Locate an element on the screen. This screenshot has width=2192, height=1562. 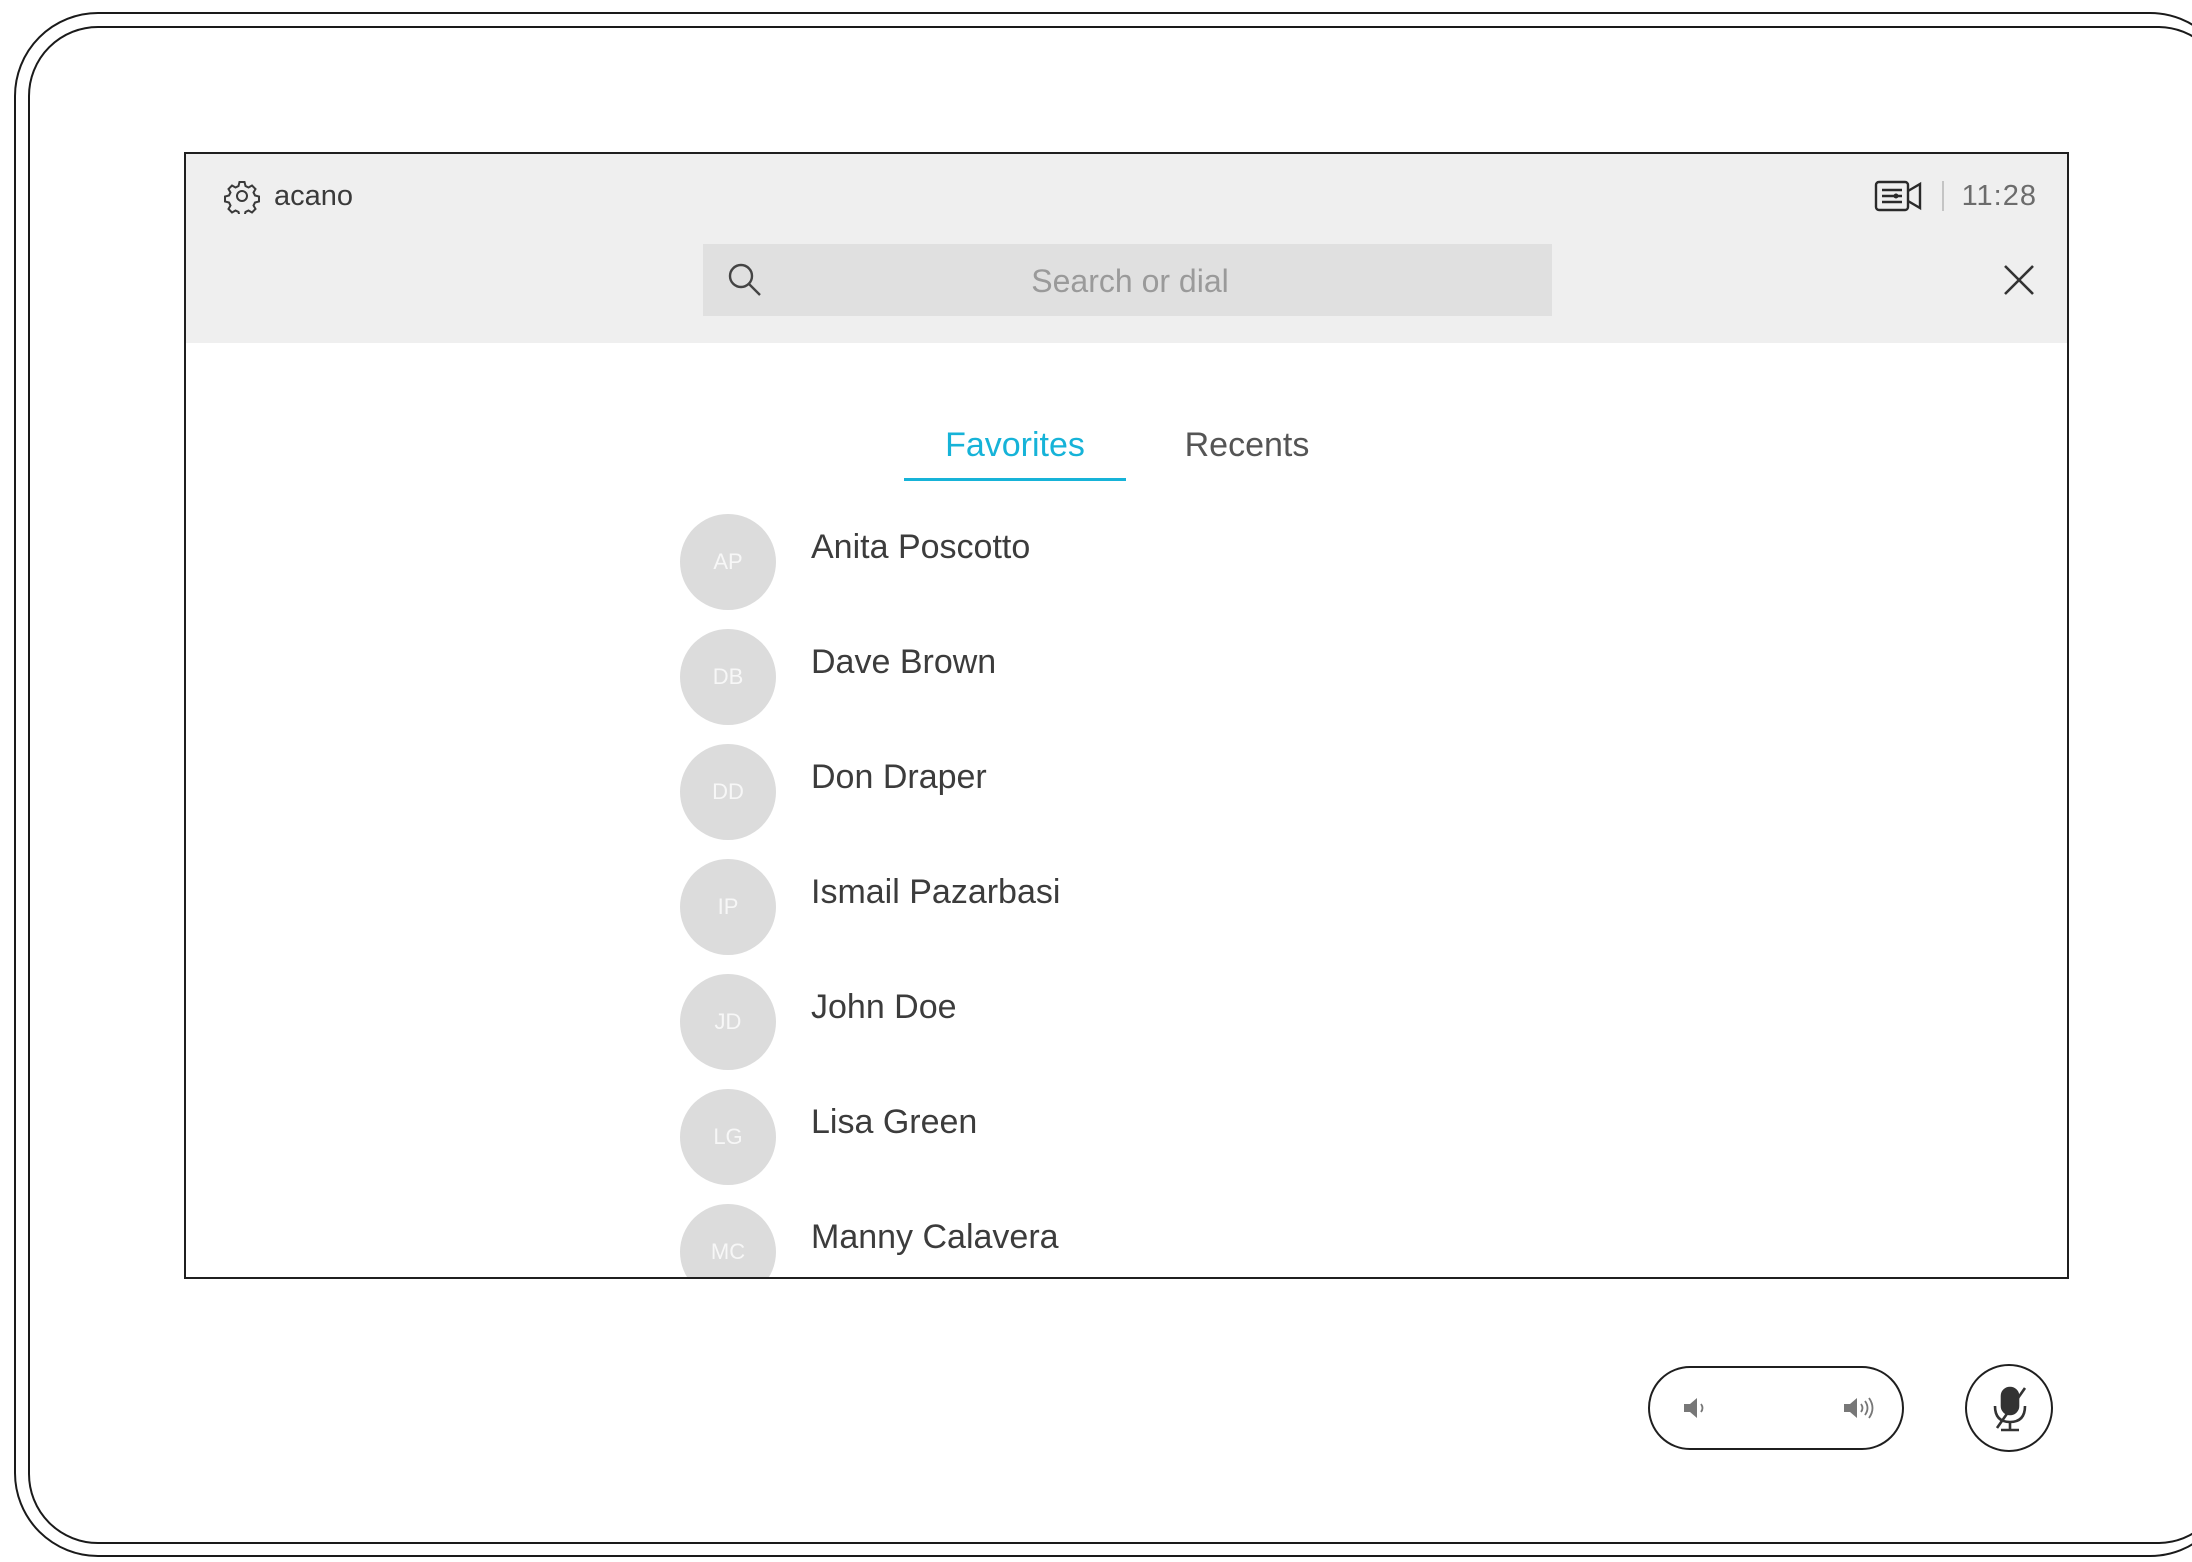
list-item: MC Manny Calavera is located at coordinates (1196, 1240).